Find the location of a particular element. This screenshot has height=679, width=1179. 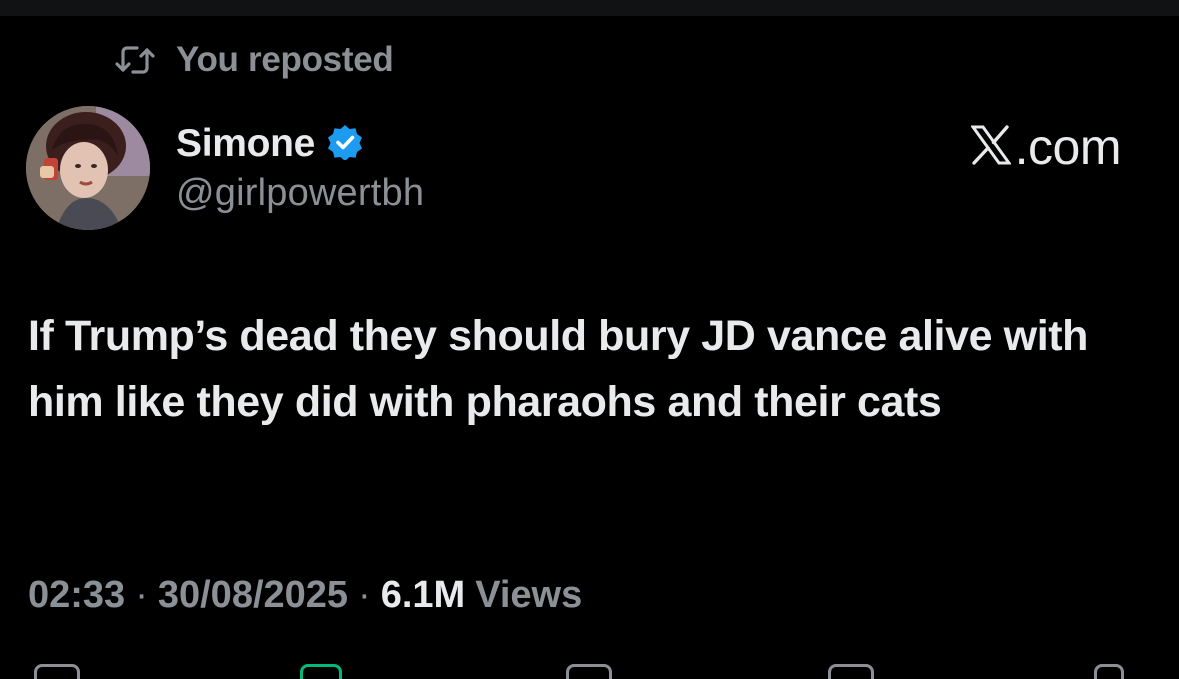

brand-watermark: .com is located at coordinates (1045, 147).